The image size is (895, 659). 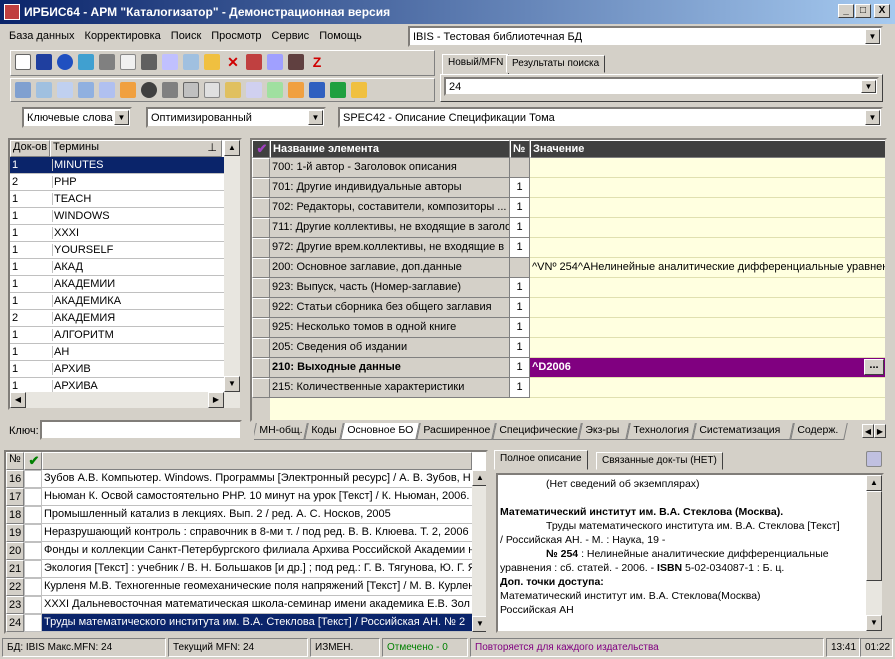 I want to click on field-num, so click(x=520, y=168).